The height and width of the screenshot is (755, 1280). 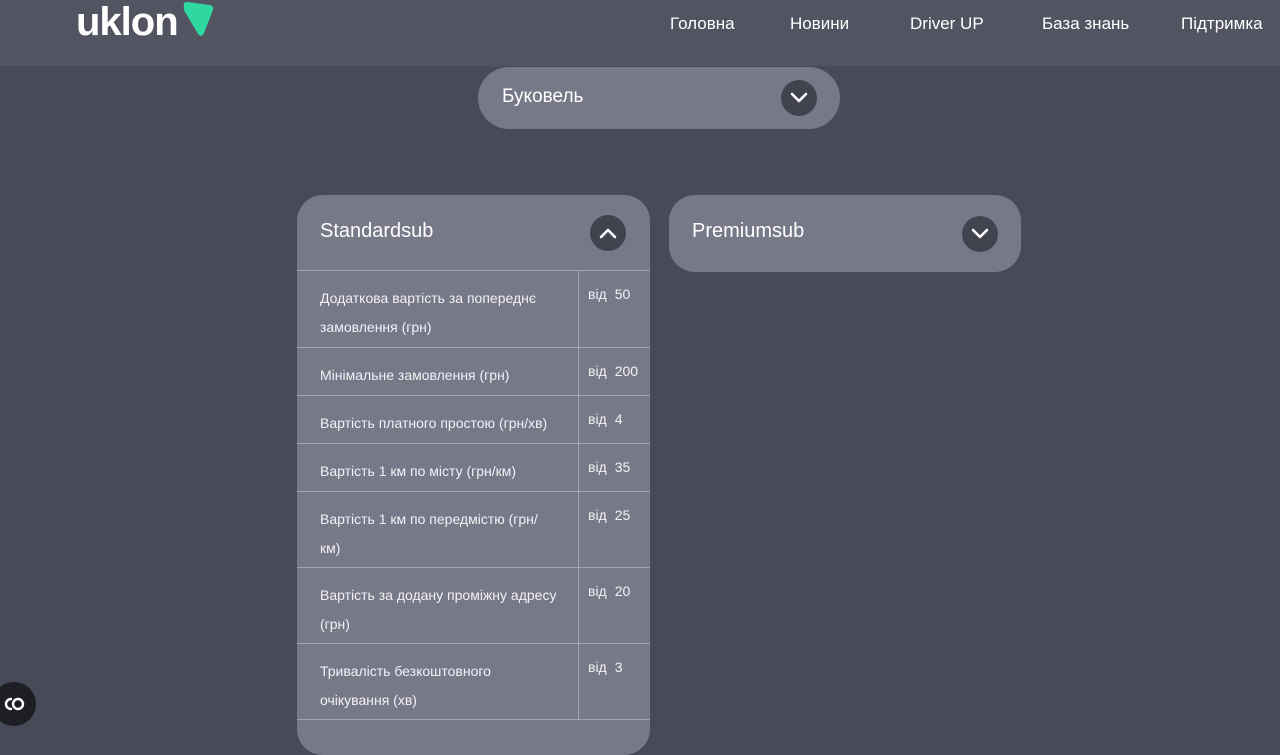 What do you see at coordinates (438, 529) in the screenshot?
I see `tariff-row-label: Вартість 1 км по передмістю (грн/км)` at bounding box center [438, 529].